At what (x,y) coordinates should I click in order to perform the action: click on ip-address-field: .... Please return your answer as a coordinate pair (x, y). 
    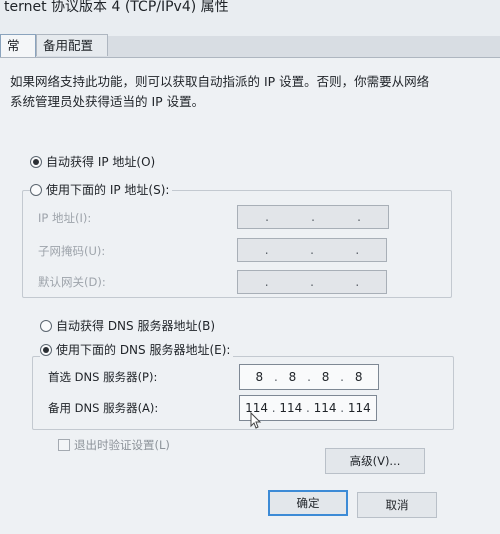
    Looking at the image, I should click on (313, 217).